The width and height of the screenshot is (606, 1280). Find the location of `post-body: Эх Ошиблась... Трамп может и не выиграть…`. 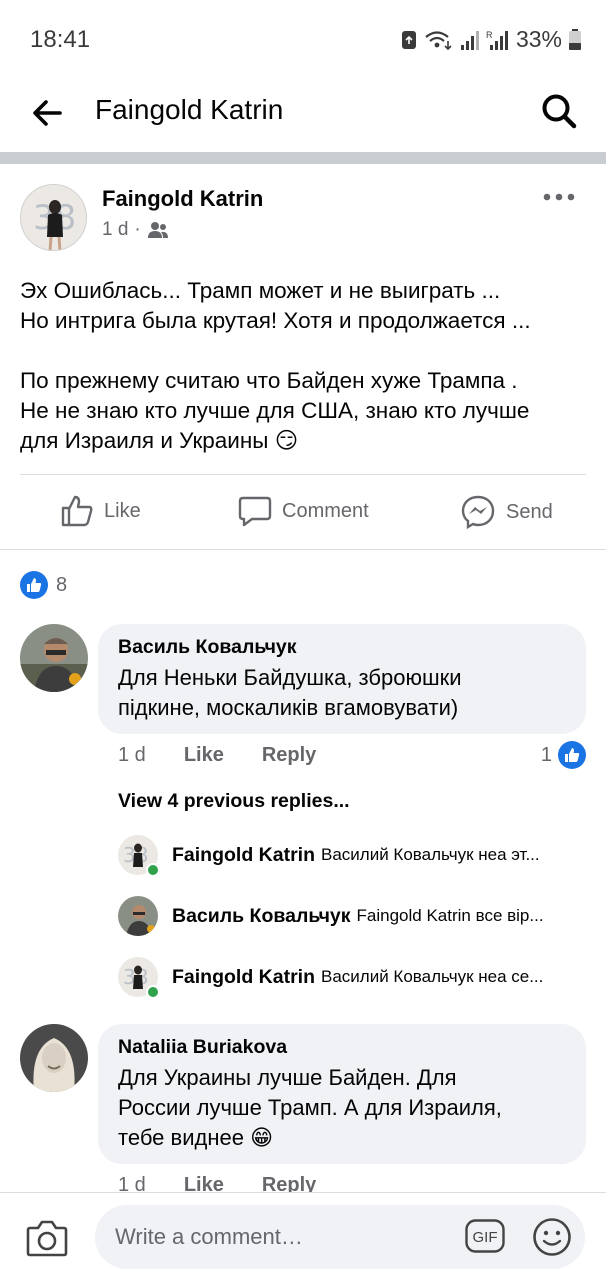

post-body: Эх Ошиблась... Трамп может и не выиграть… is located at coordinates (305, 366).